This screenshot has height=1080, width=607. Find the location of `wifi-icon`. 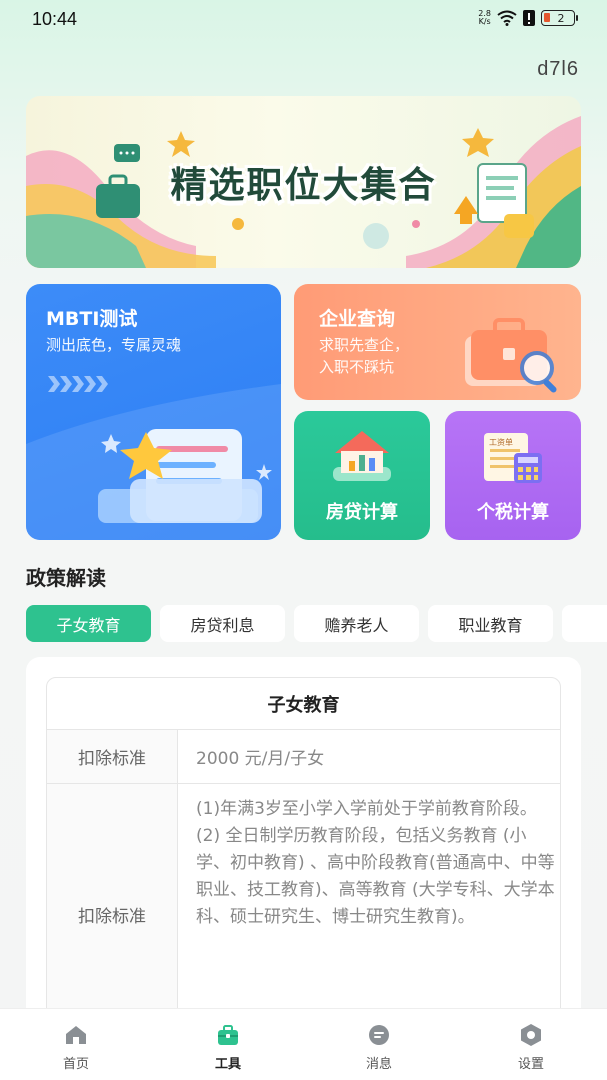

wifi-icon is located at coordinates (507, 18).